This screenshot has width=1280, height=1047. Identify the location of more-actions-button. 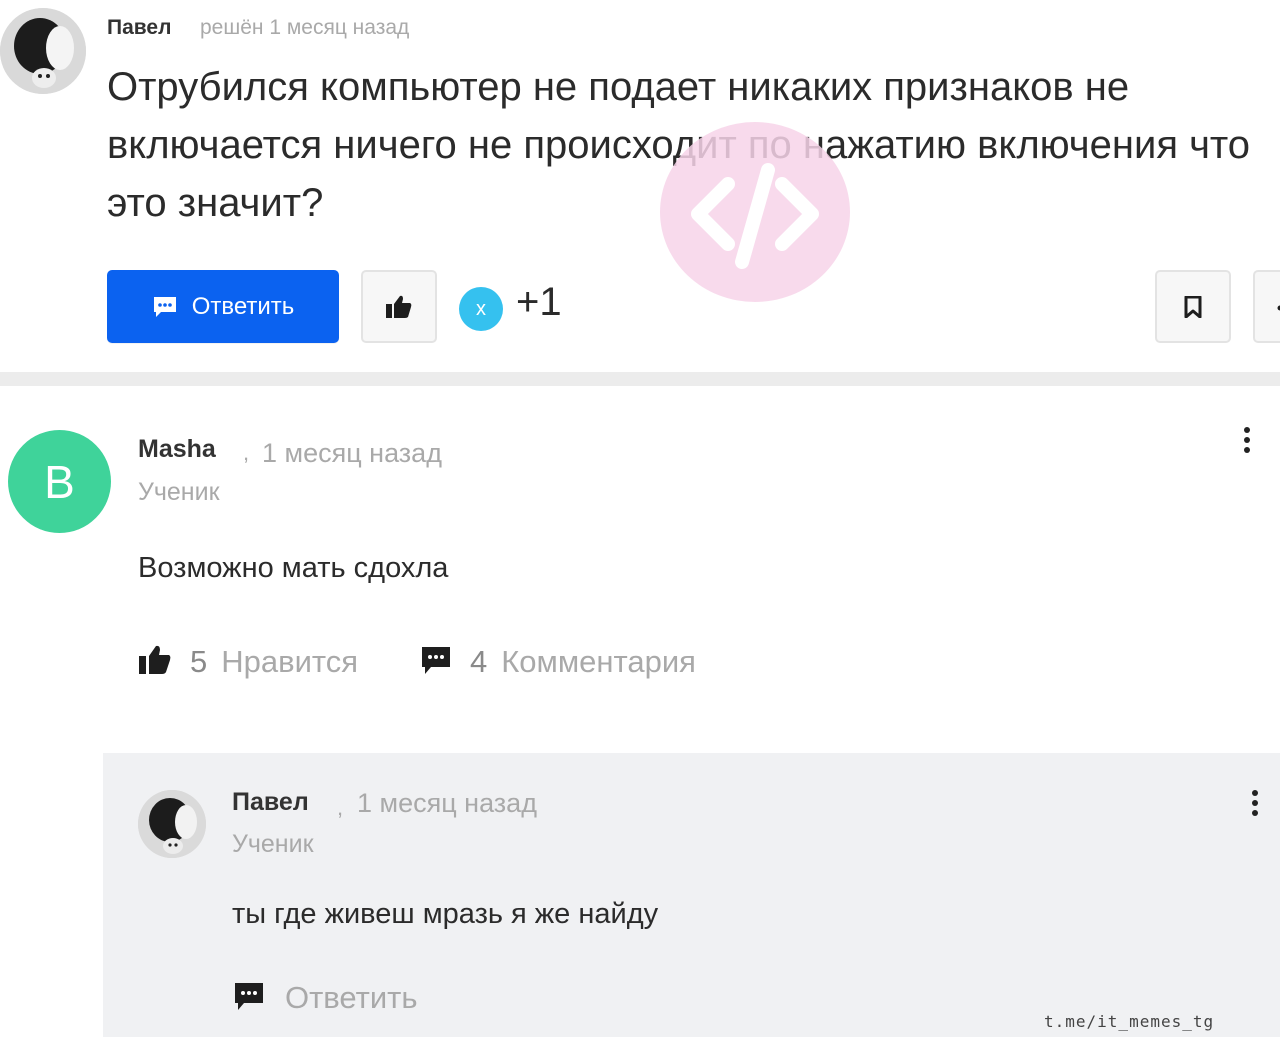
(1266, 306).